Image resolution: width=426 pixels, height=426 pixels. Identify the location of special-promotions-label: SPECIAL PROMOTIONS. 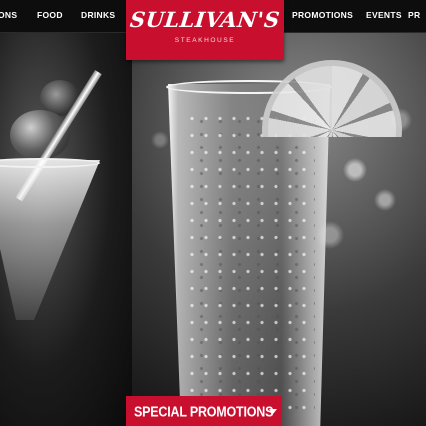
(204, 412).